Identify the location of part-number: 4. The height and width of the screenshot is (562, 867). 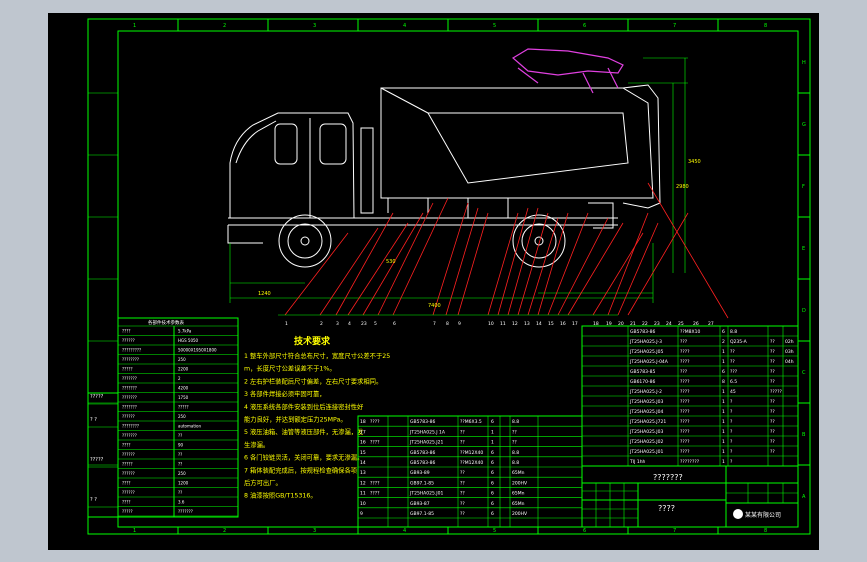
(349, 324).